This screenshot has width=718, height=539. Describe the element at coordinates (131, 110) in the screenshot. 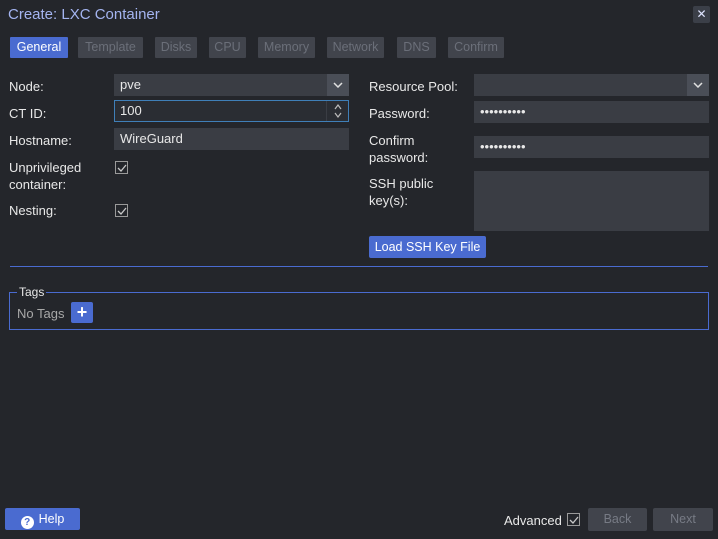

I see `ctid-value: 100` at that location.